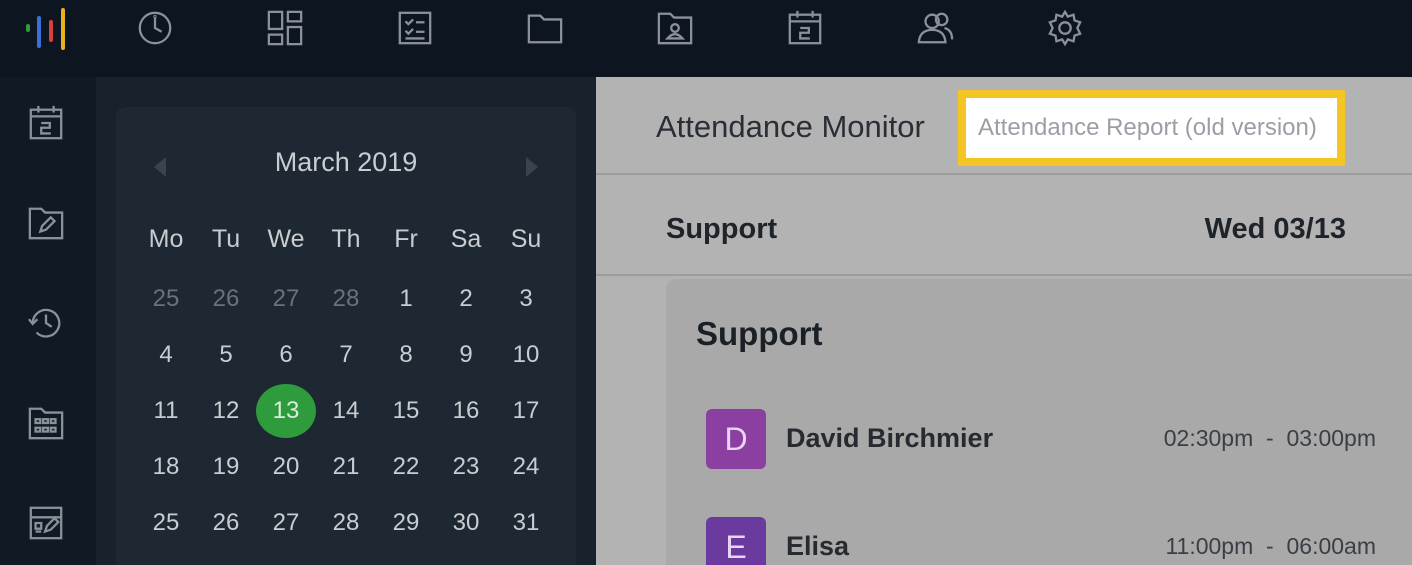  I want to click on folder-icon, so click(545, 28).